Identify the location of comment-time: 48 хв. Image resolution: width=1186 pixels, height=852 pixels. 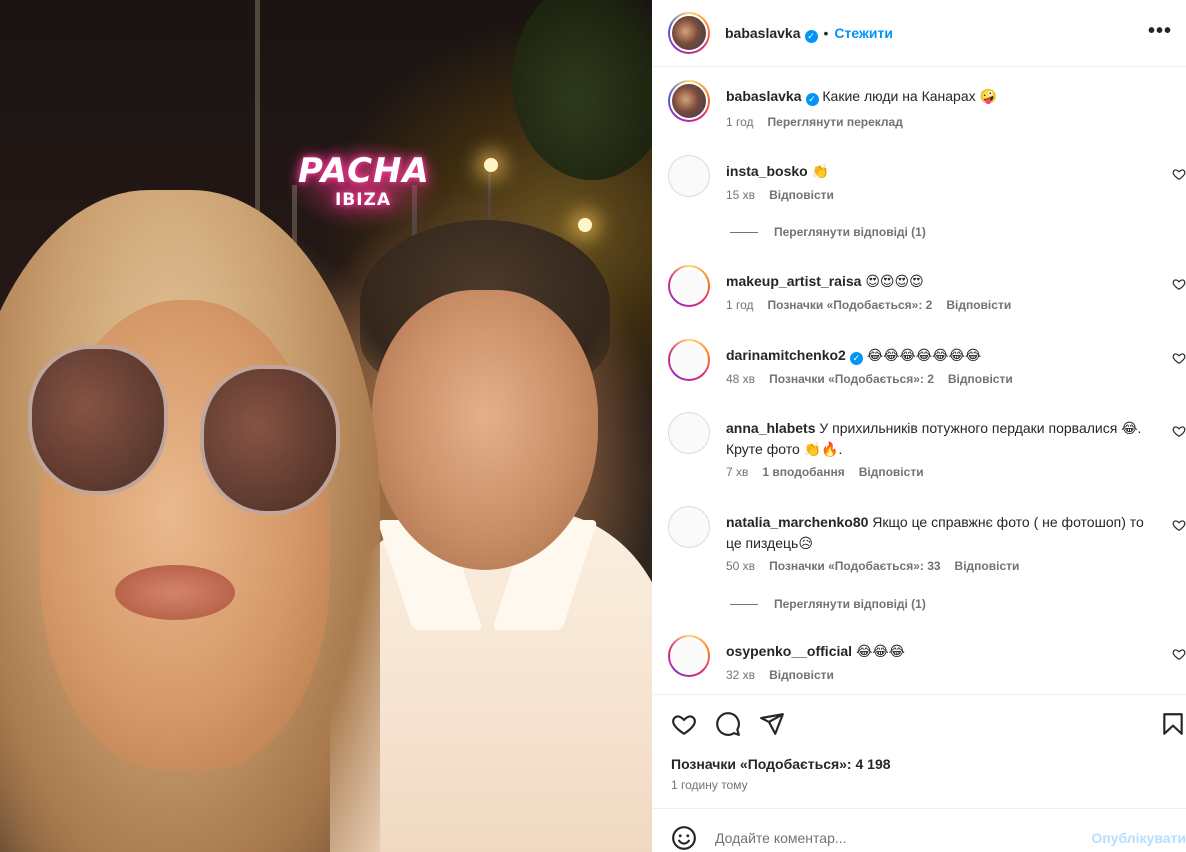
(741, 379).